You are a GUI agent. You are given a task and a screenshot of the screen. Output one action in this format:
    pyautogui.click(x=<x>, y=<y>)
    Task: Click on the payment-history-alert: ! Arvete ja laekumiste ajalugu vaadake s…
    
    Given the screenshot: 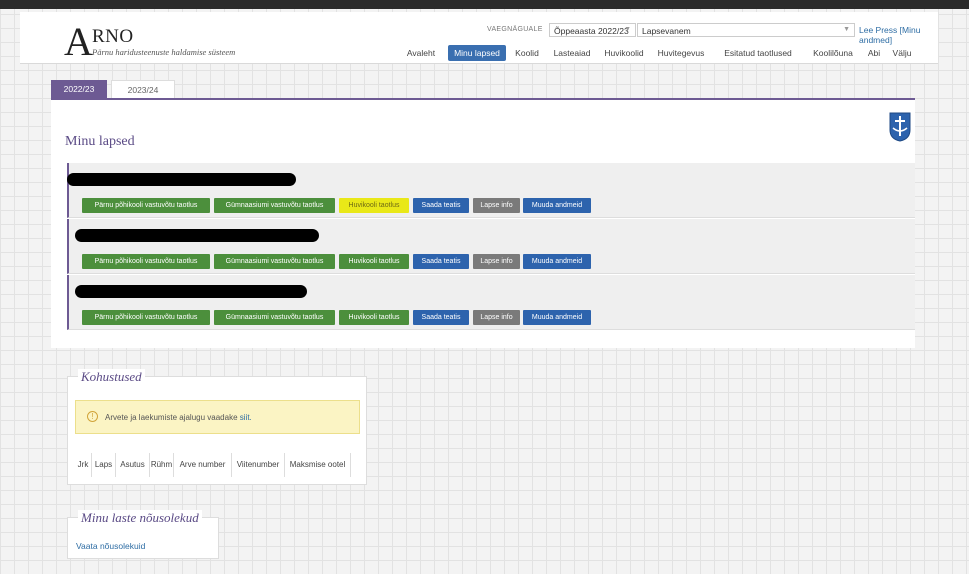 What is the action you would take?
    pyautogui.click(x=217, y=417)
    